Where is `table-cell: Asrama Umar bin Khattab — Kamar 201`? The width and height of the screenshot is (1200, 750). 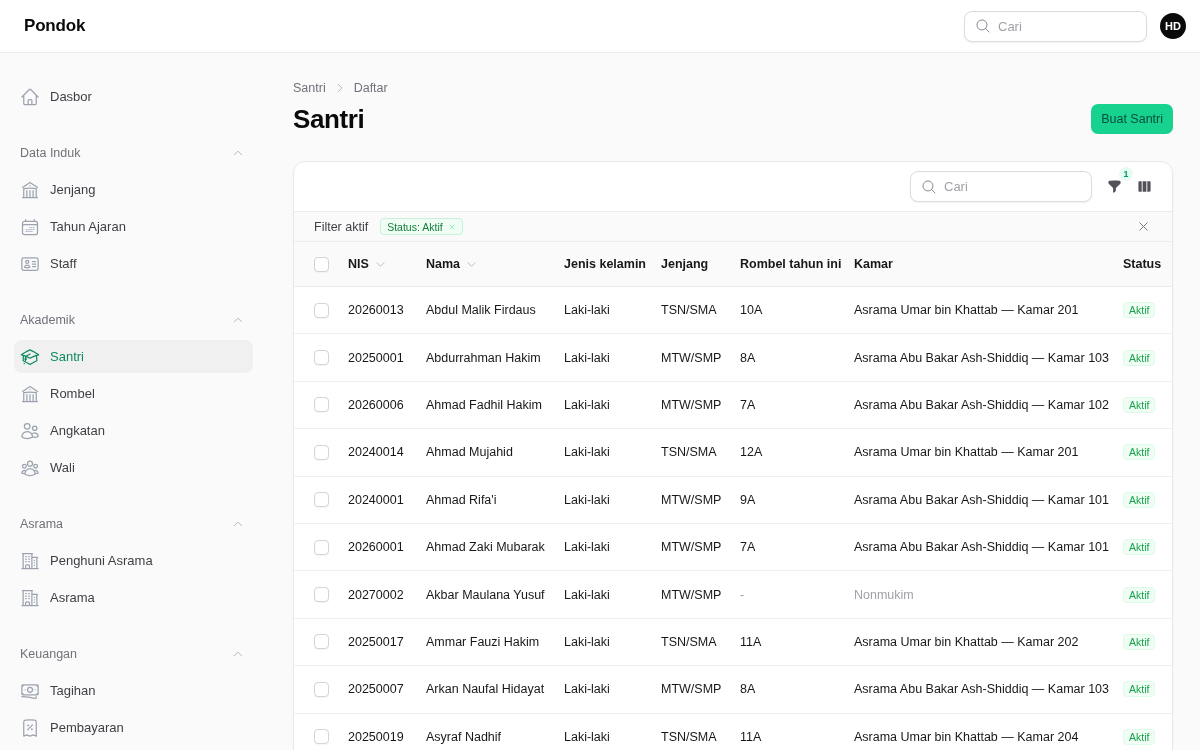
table-cell: Asrama Umar bin Khattab — Kamar 201 is located at coordinates (966, 310).